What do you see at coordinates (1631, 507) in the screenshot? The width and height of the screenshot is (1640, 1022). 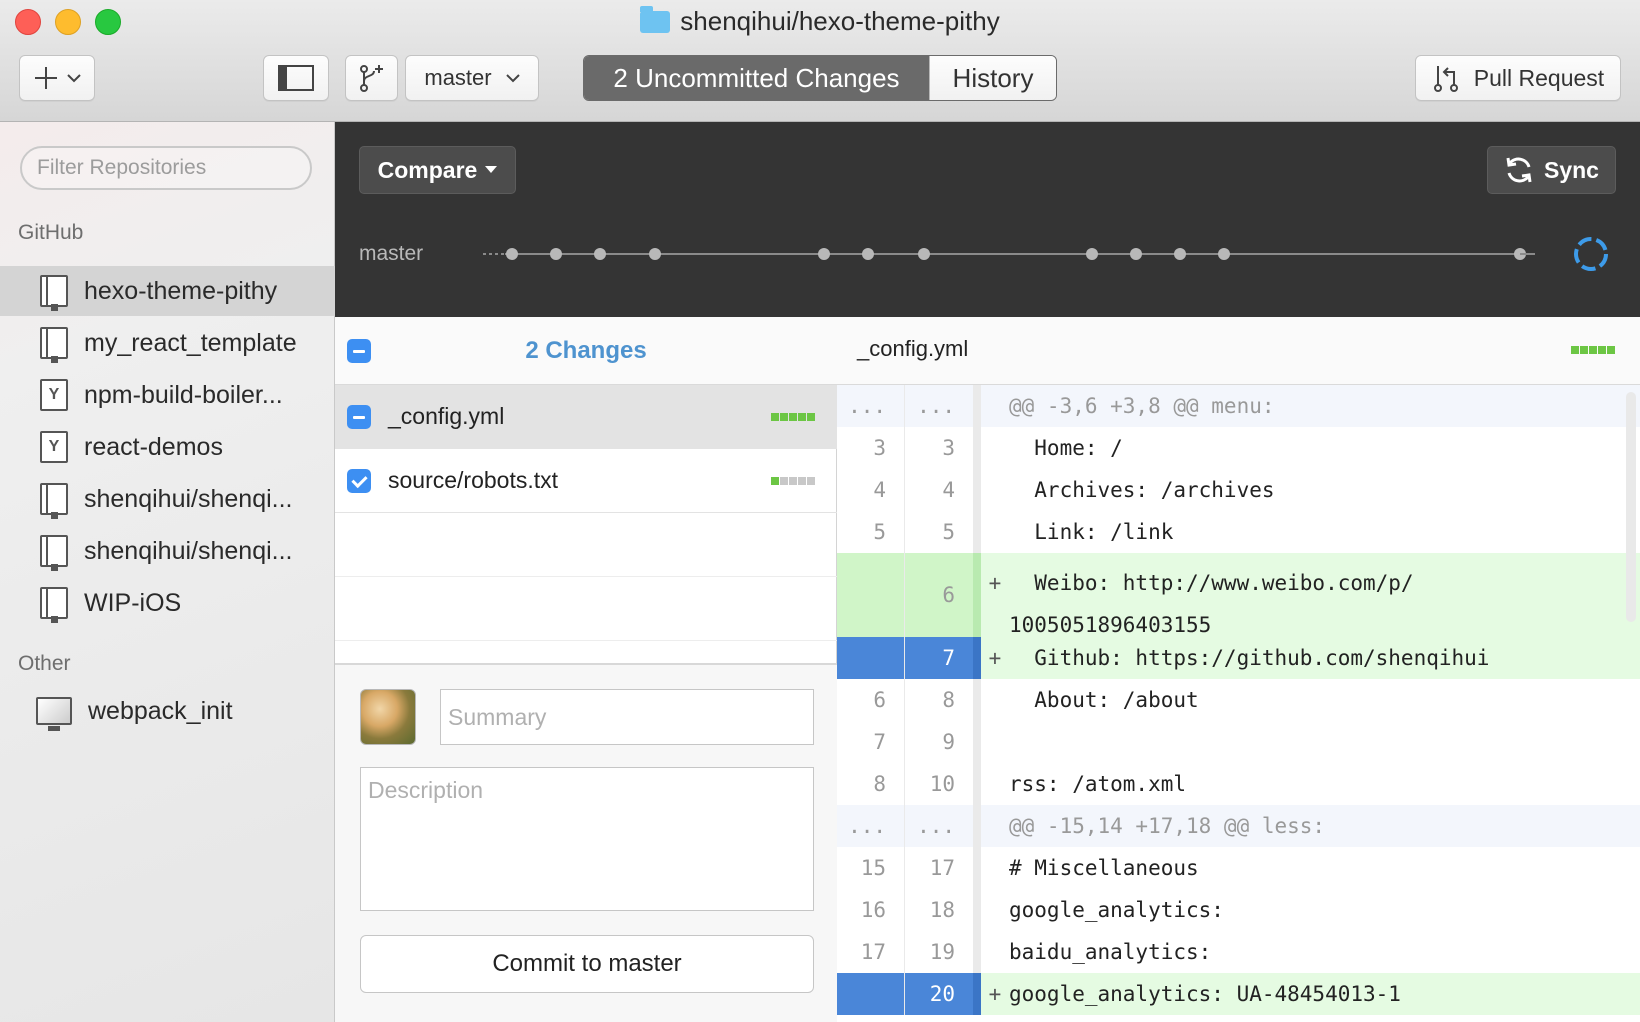 I see `diff-scrollbar` at bounding box center [1631, 507].